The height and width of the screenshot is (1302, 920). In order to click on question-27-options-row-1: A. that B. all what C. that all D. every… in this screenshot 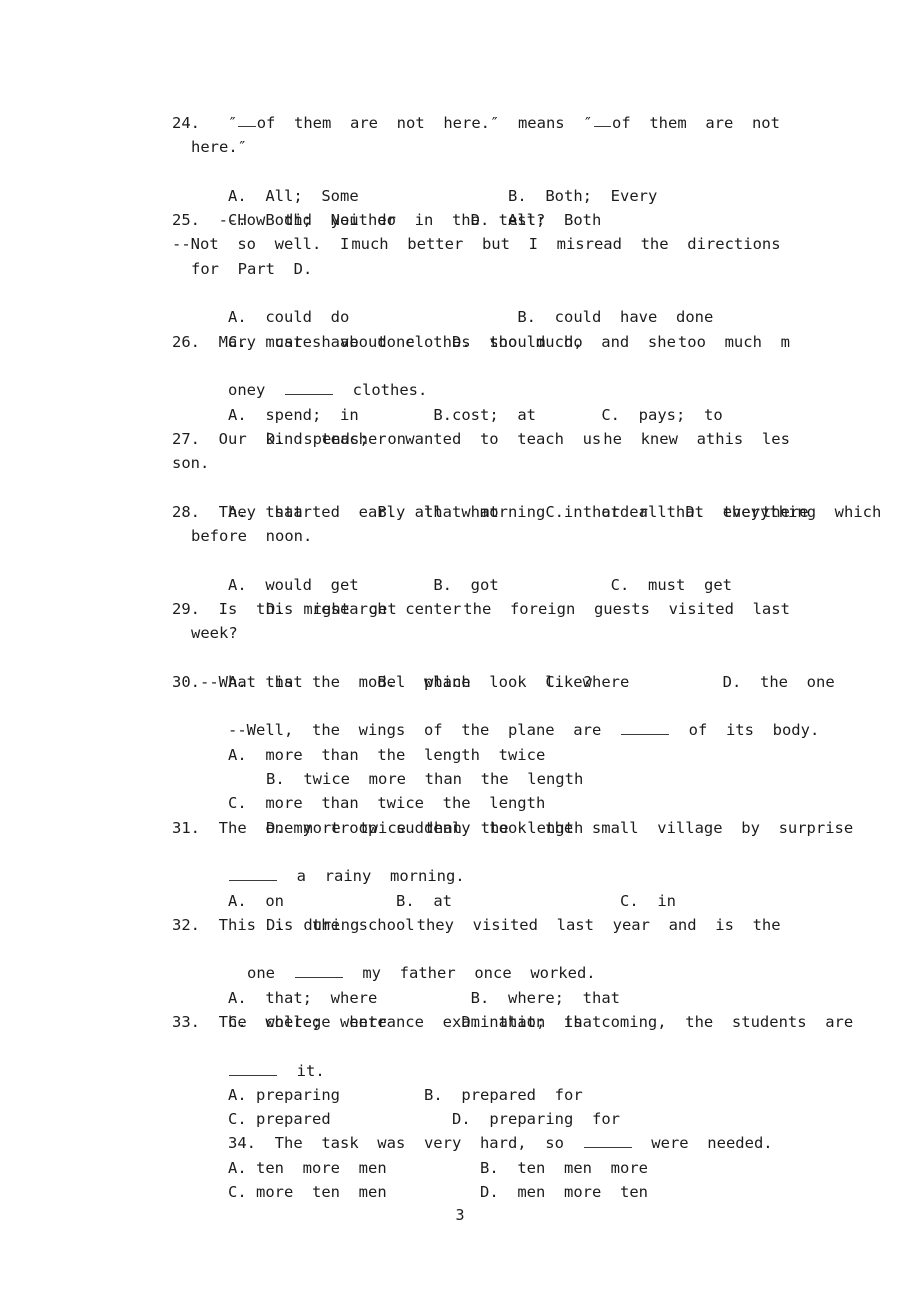, I will do `click(526, 498)`.